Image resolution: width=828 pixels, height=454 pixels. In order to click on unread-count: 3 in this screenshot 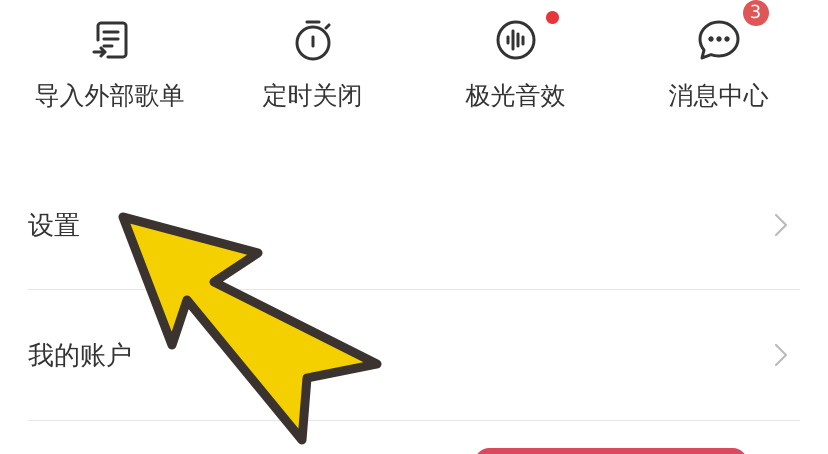, I will do `click(755, 13)`.